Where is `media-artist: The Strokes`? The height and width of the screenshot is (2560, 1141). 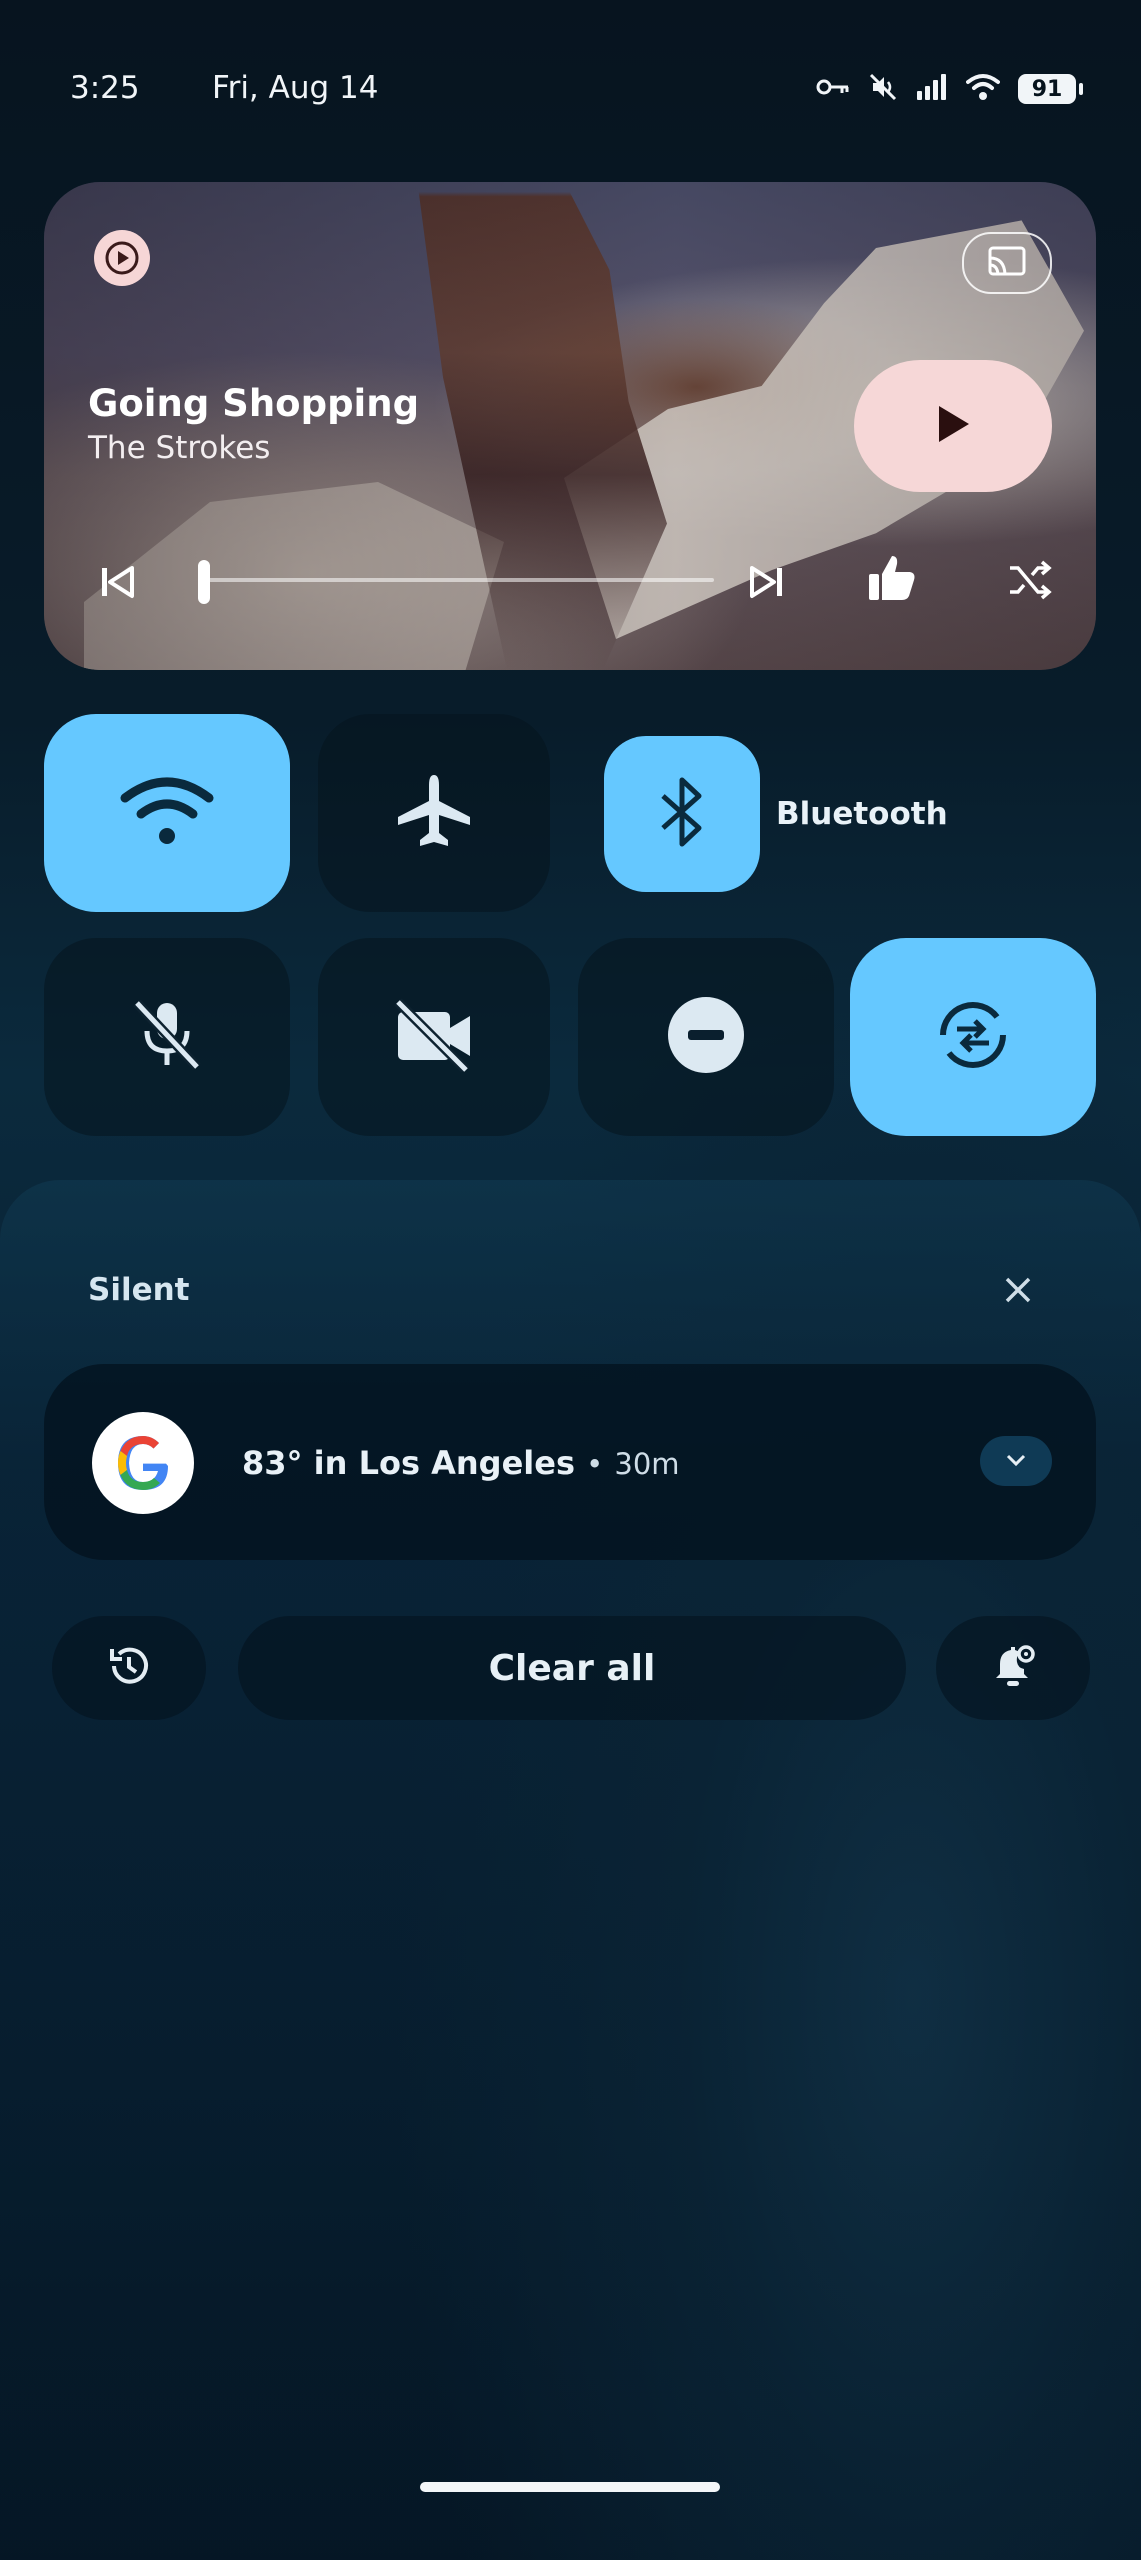 media-artist: The Strokes is located at coordinates (179, 448).